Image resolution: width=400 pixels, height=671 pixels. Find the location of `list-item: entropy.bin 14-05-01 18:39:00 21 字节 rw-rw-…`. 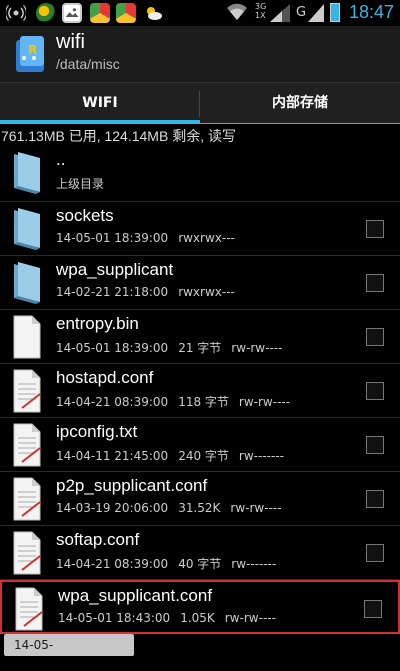

list-item: entropy.bin 14-05-01 18:39:00 21 字节 rw-rw-… is located at coordinates (200, 337).